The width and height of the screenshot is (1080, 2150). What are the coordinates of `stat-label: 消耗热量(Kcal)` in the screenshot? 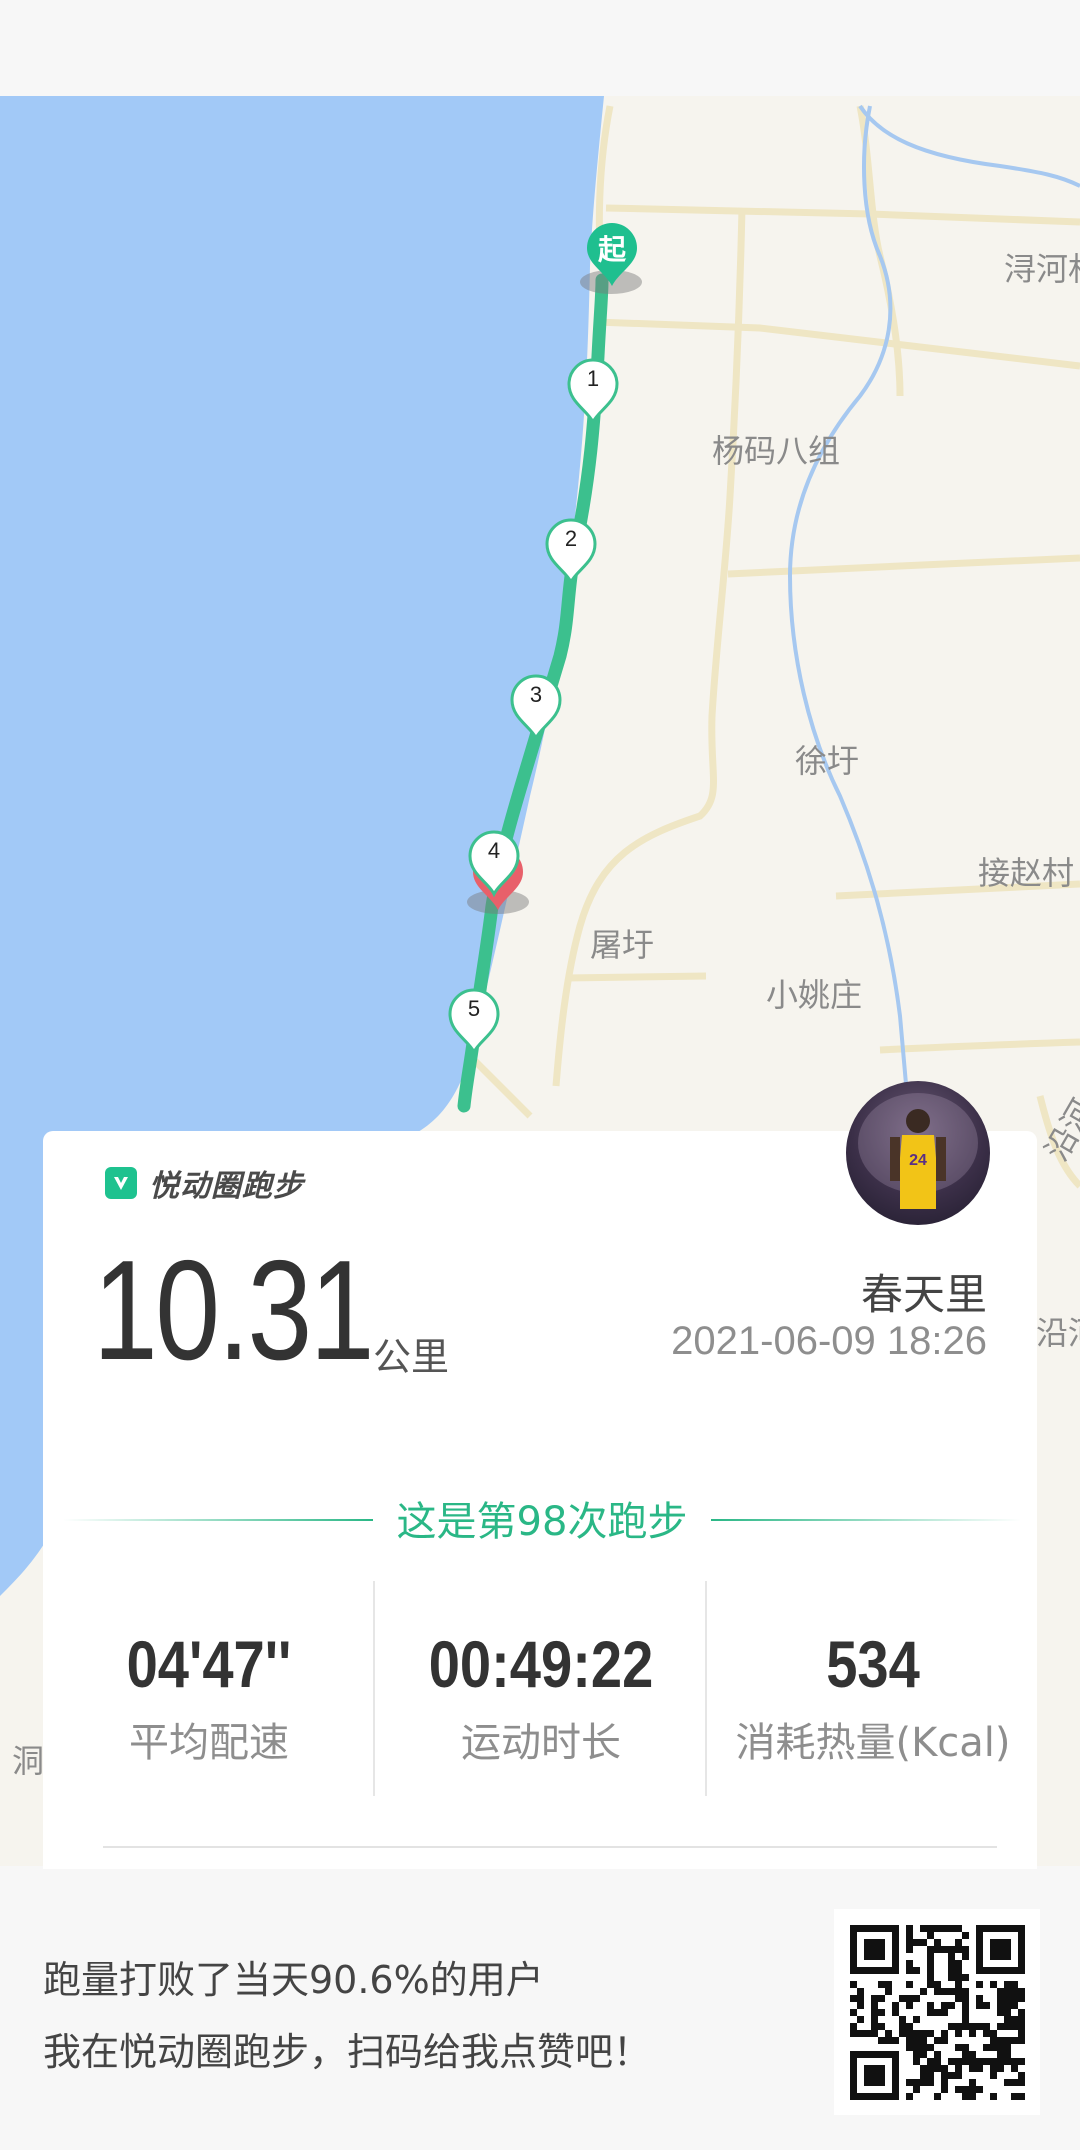 It's located at (873, 1743).